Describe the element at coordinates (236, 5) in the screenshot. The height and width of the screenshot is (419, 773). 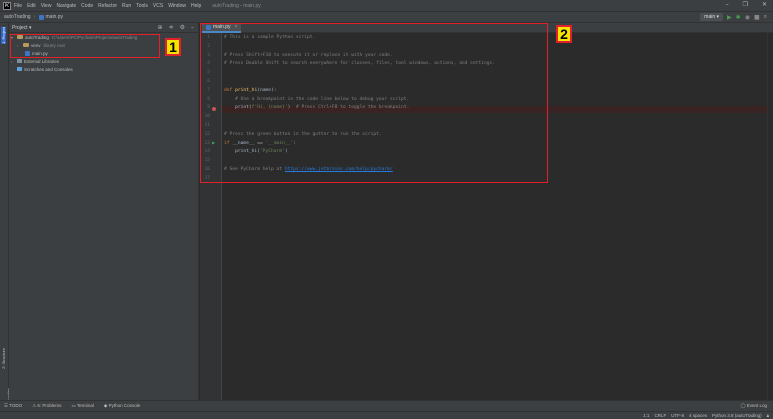
I see `window-title: autoTrading - main.py` at that location.